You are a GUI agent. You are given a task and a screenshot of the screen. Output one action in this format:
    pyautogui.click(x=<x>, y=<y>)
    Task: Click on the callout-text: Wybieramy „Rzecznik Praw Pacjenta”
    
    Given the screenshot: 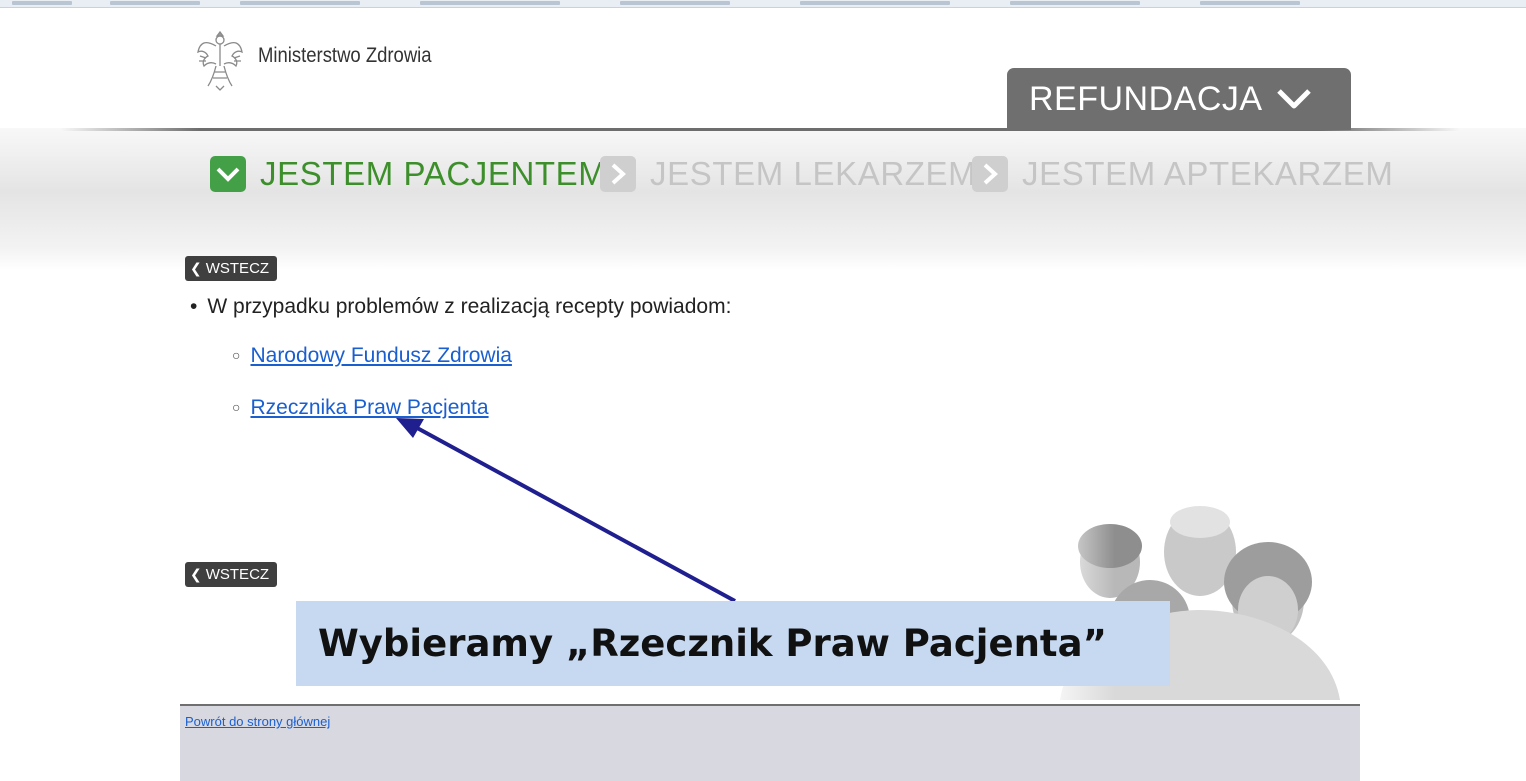 What is the action you would take?
    pyautogui.click(x=712, y=643)
    